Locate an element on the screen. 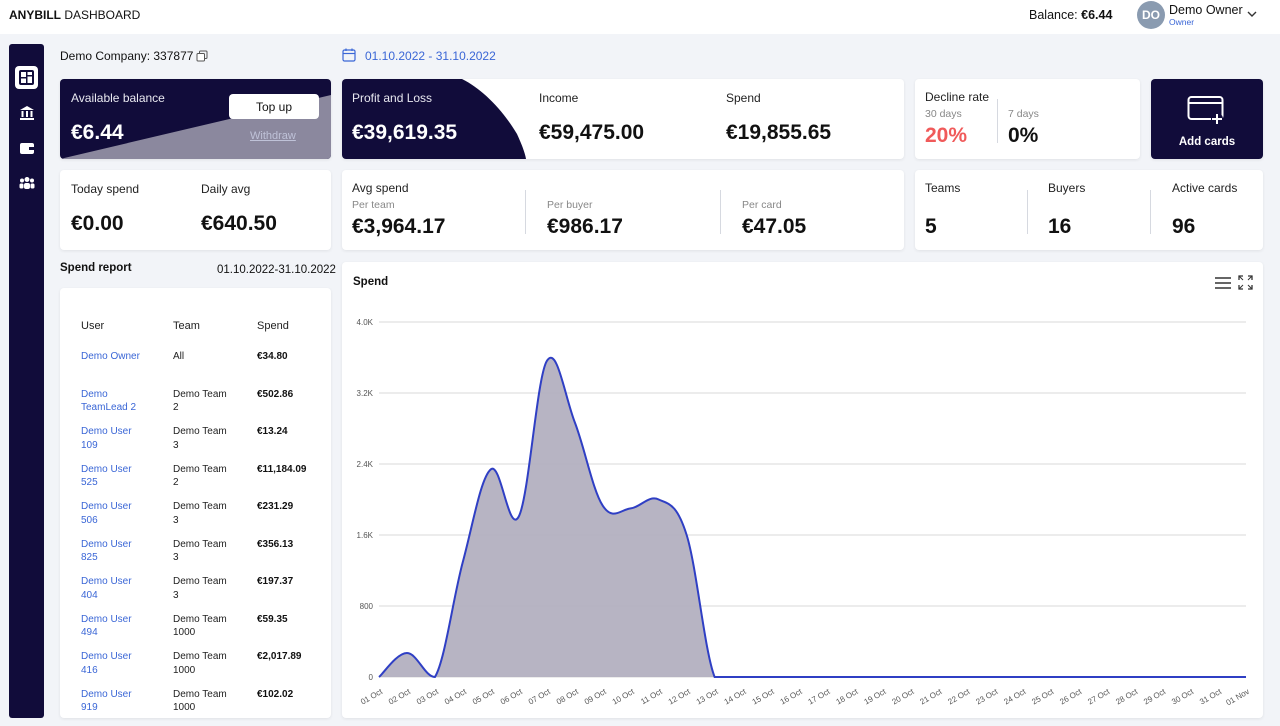 The height and width of the screenshot is (726, 1280). user-link-text: 506 is located at coordinates (106, 521).